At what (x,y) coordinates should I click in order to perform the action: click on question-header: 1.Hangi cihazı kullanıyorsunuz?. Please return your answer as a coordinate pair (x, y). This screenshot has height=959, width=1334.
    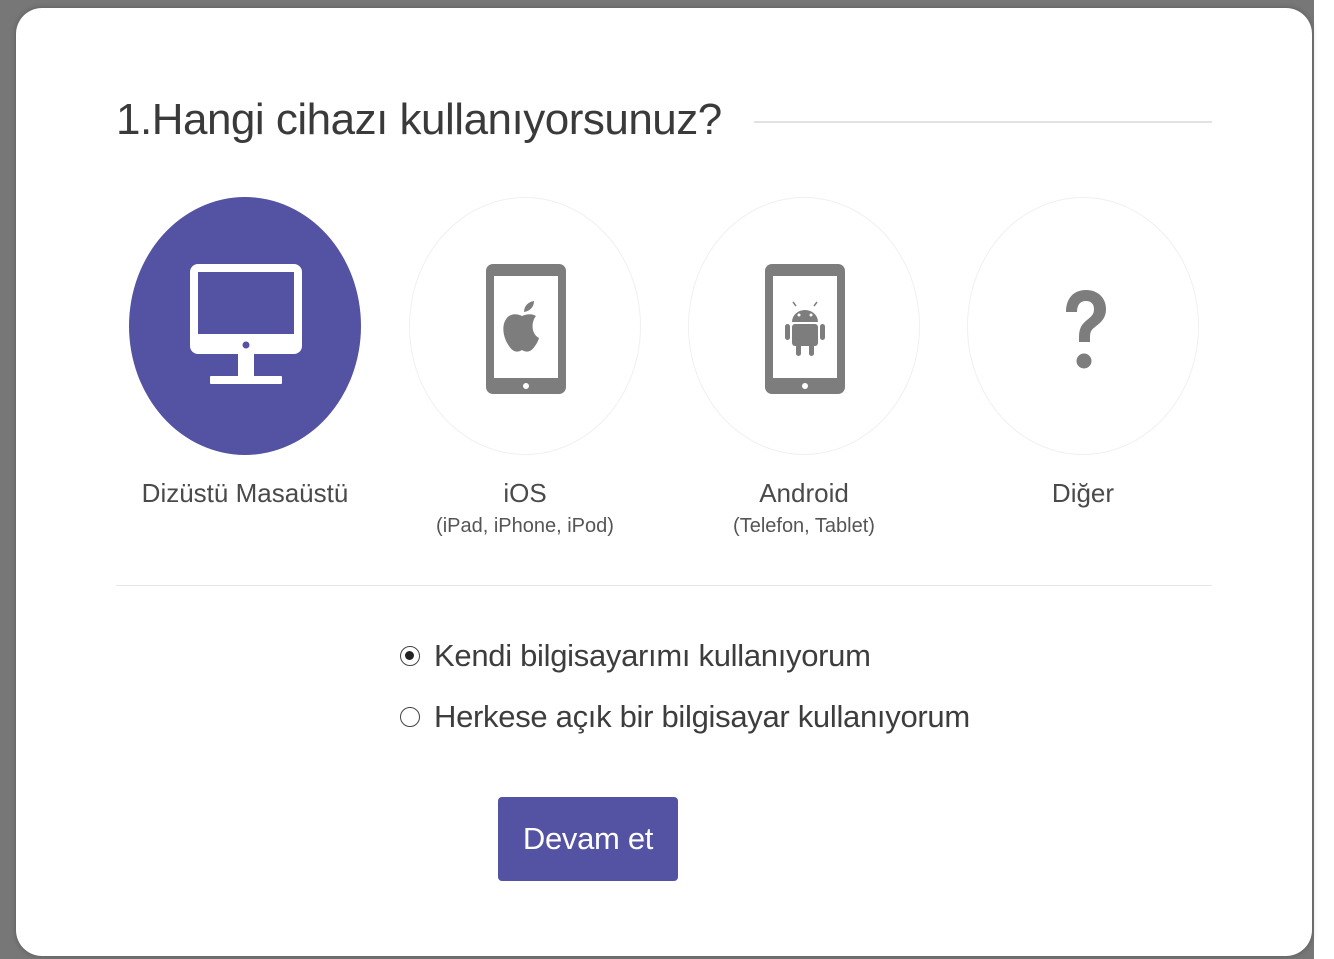
    Looking at the image, I should click on (664, 120).